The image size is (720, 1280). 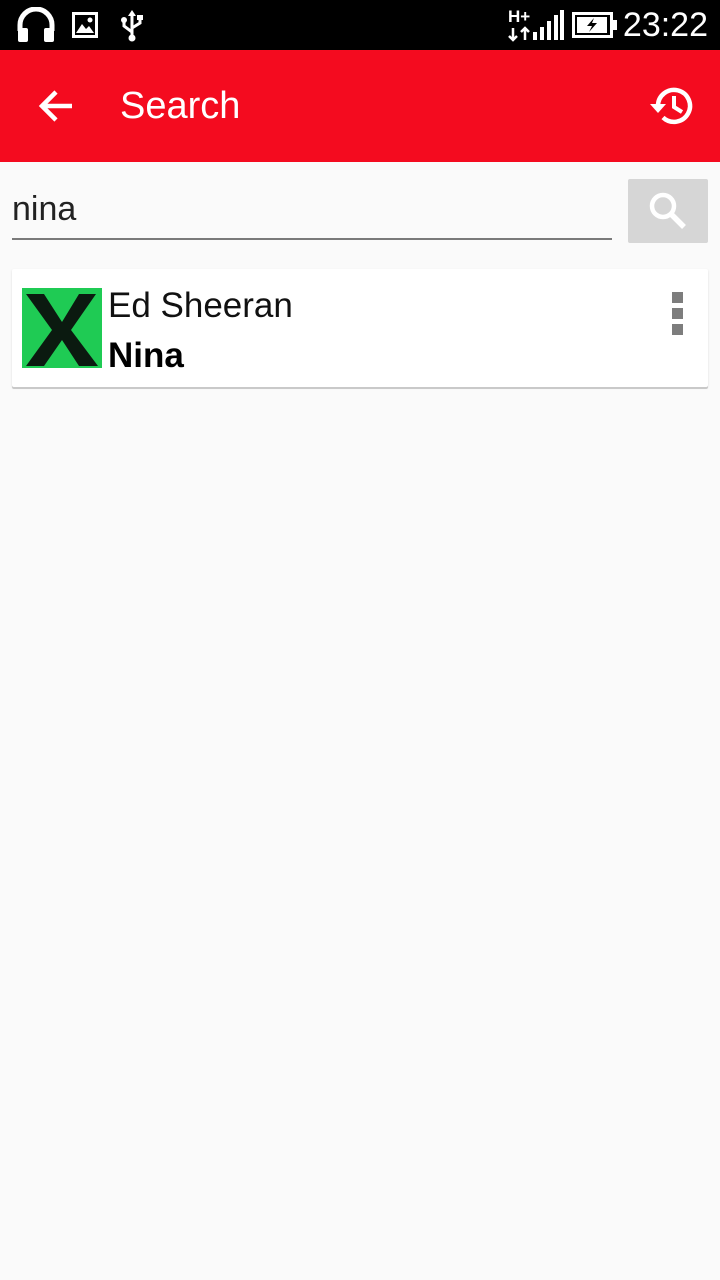 I want to click on data-arrows-icon, so click(x=519, y=34).